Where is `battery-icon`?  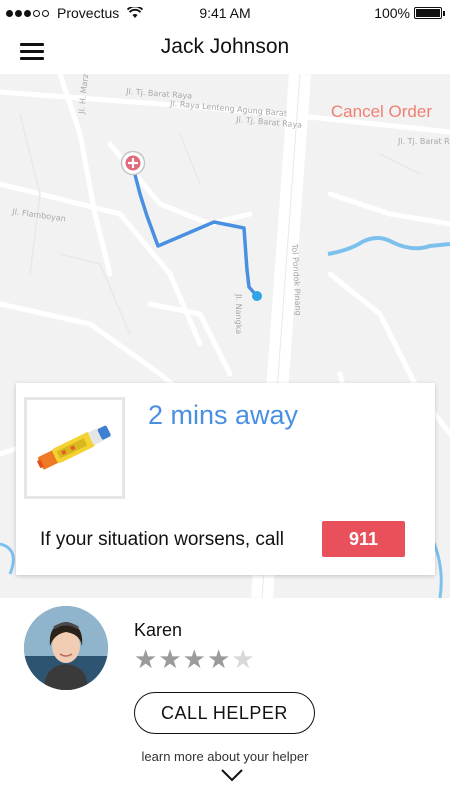 battery-icon is located at coordinates (429, 13).